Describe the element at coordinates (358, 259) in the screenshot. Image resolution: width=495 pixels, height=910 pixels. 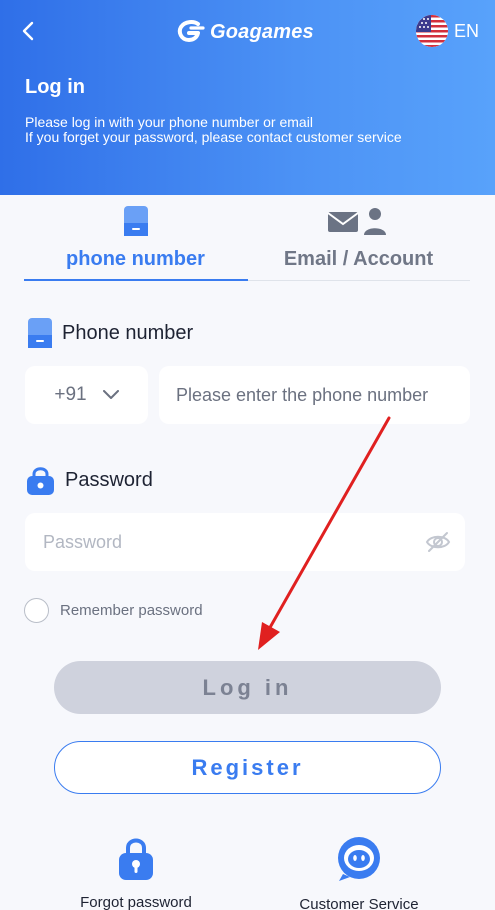
I see `tab-email-account-label: Email / Account` at that location.